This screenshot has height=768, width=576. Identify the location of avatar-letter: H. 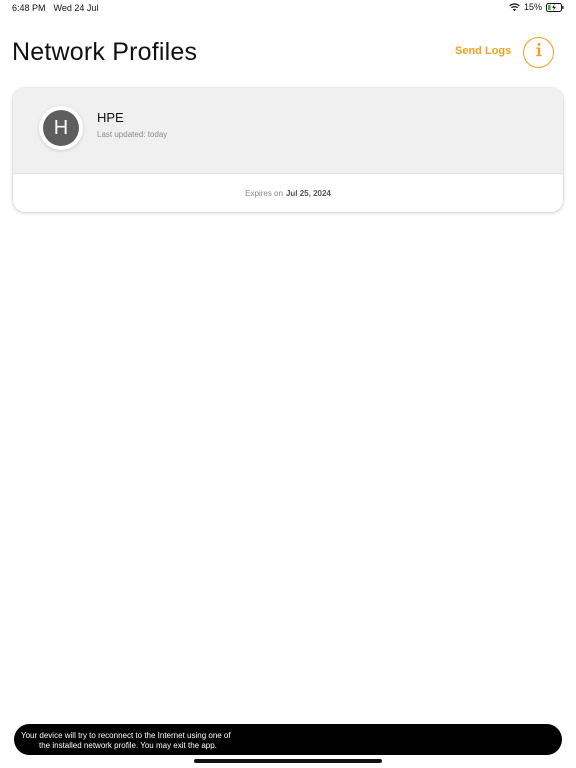
(61, 128).